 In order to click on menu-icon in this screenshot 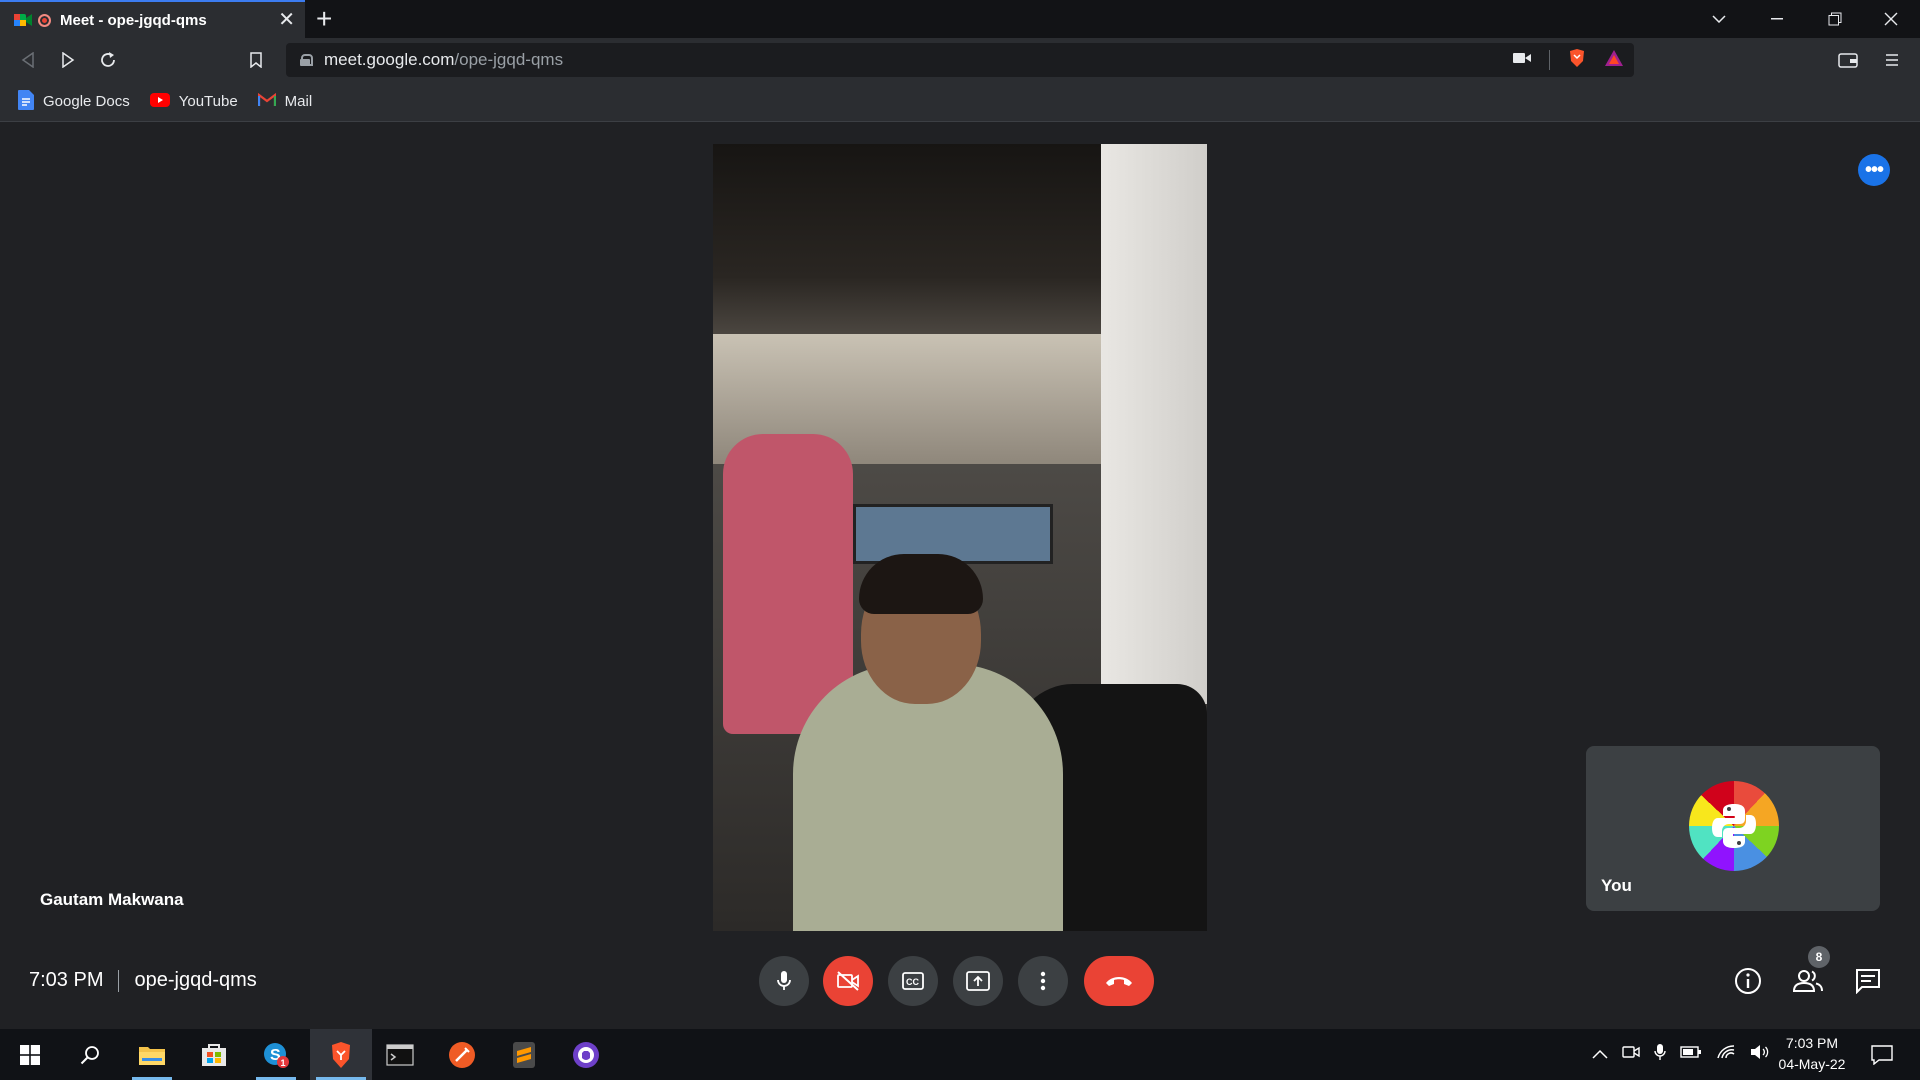, I will do `click(1892, 60)`.